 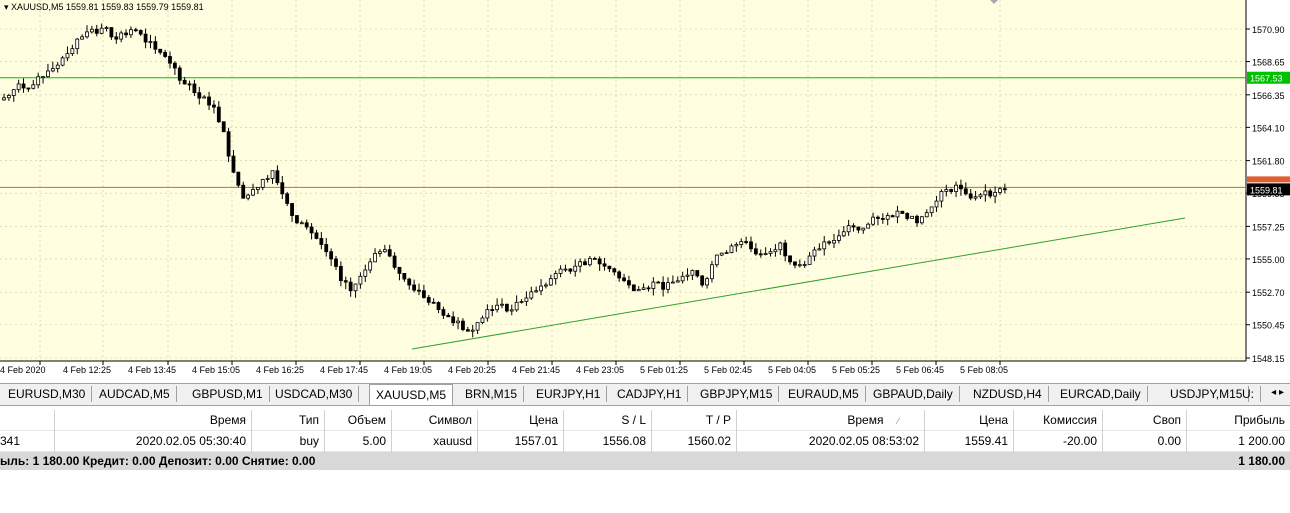 I want to click on tab-gbpaud-daily: GBPAUD,Daily, so click(x=913, y=394).